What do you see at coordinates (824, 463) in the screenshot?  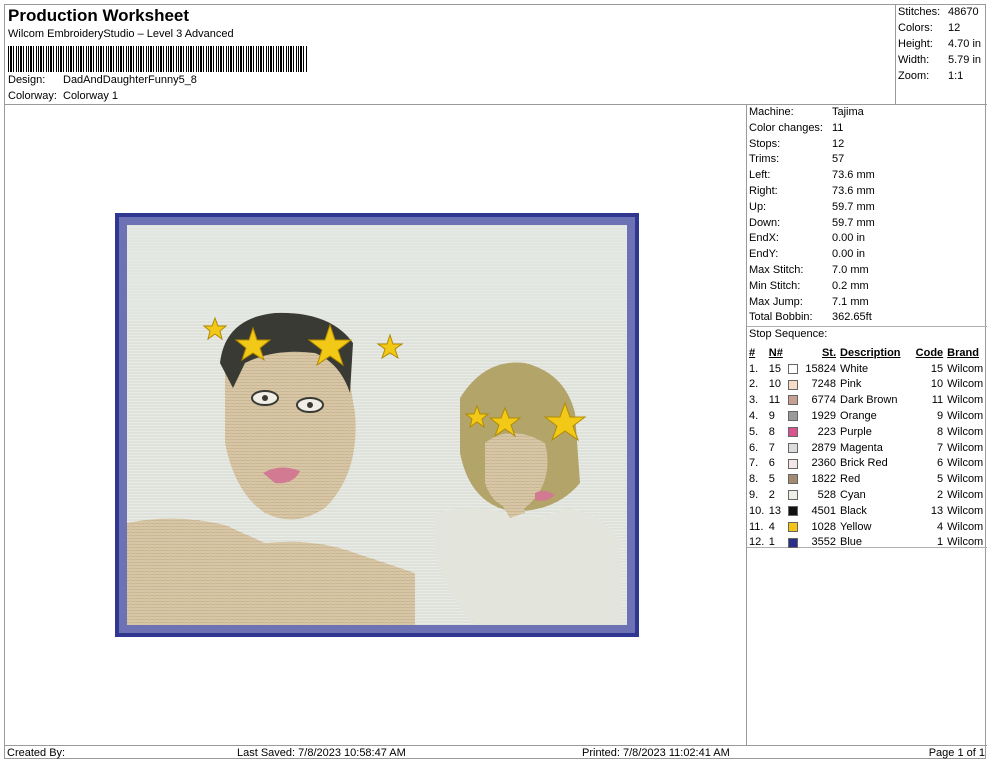 I see `row-stitches: 2360` at bounding box center [824, 463].